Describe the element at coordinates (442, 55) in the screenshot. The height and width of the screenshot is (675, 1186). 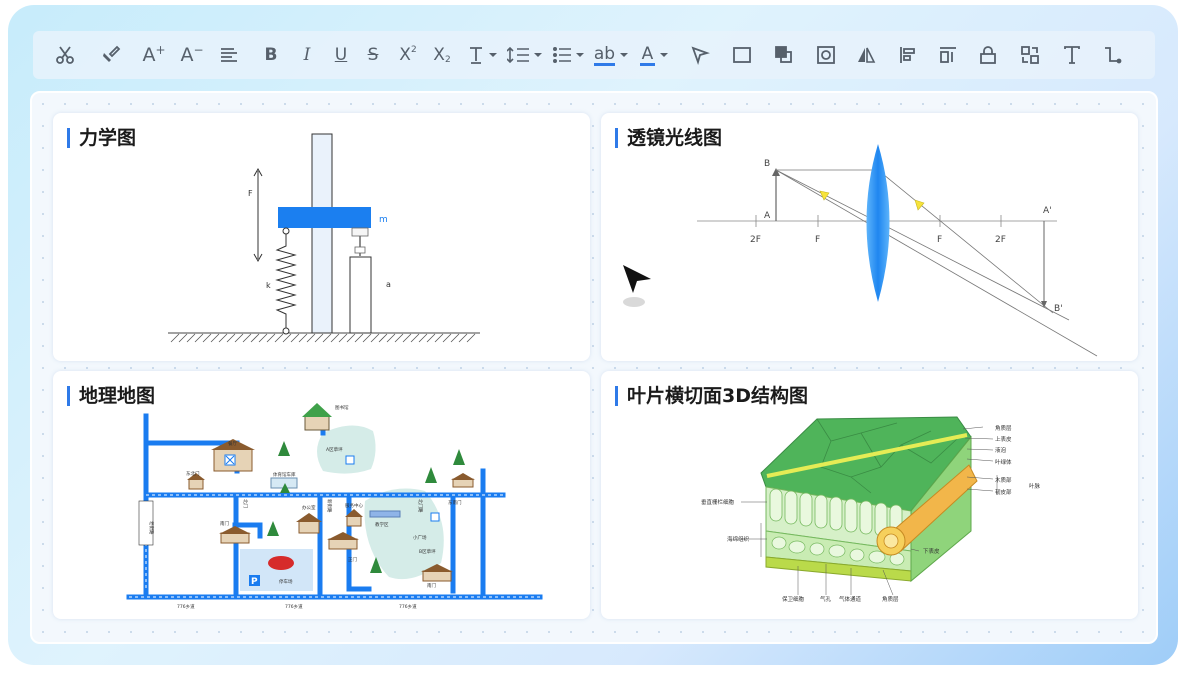
I see `subscript-icon: X2` at that location.